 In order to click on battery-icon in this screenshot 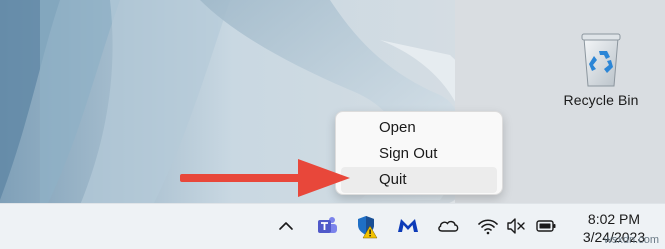, I will do `click(546, 226)`.